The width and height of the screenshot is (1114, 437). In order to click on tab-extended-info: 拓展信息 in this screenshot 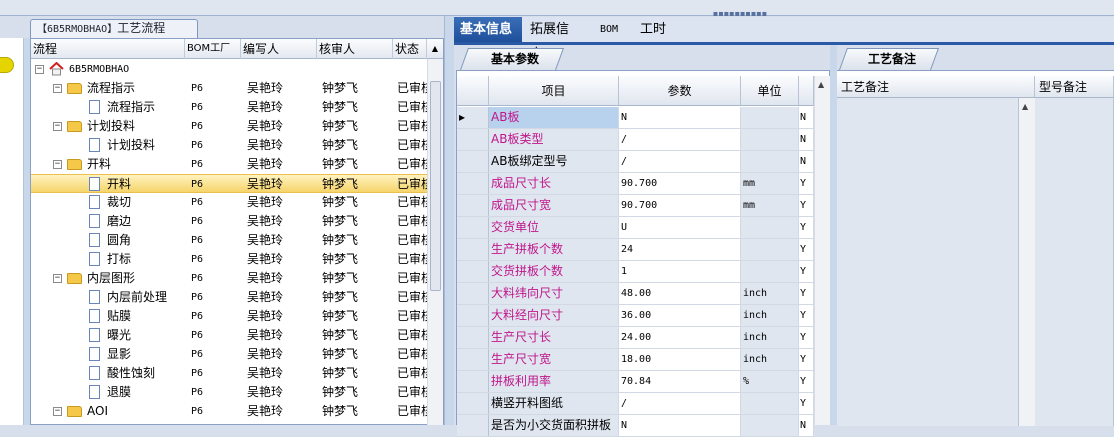, I will do `click(555, 39)`.